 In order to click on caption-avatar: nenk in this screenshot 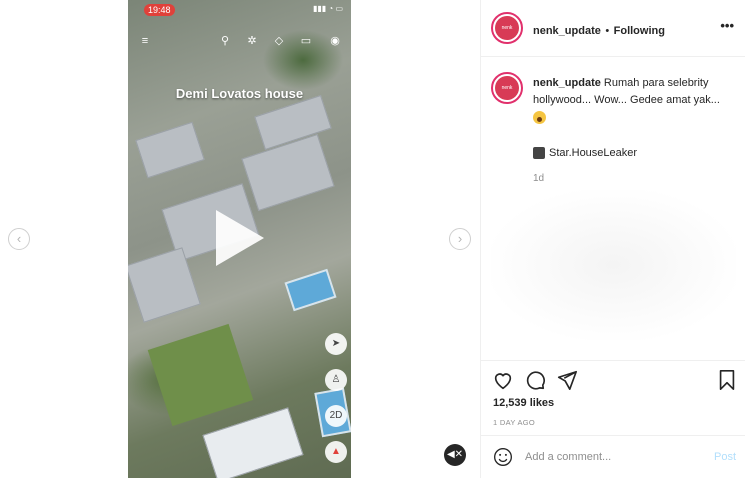, I will do `click(507, 88)`.